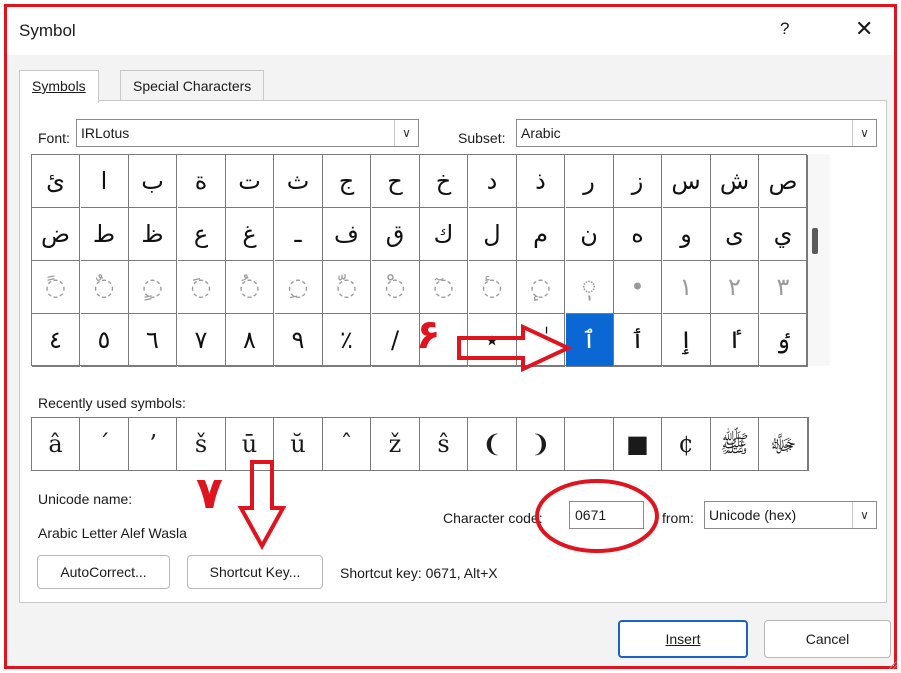 The image size is (901, 673). Describe the element at coordinates (735, 234) in the screenshot. I see `symbol-cell: ى` at that location.